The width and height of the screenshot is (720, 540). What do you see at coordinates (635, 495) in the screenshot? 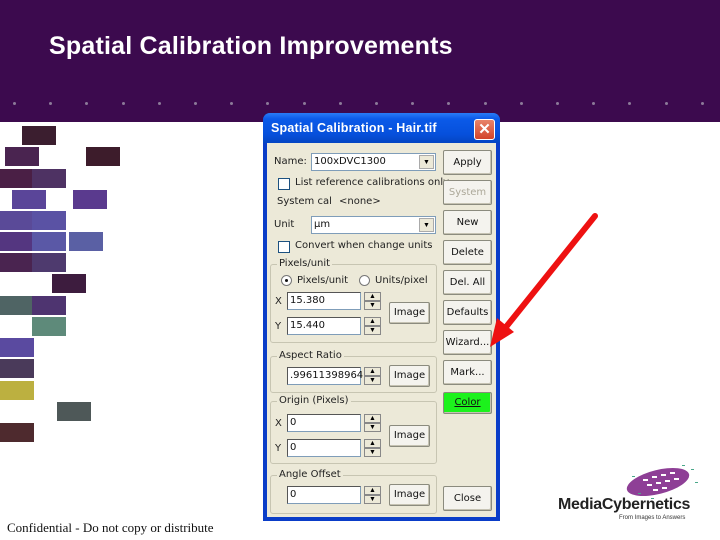
I see `mediacybernetics-logo: MediaCybernetics From Images to Answers` at bounding box center [635, 495].